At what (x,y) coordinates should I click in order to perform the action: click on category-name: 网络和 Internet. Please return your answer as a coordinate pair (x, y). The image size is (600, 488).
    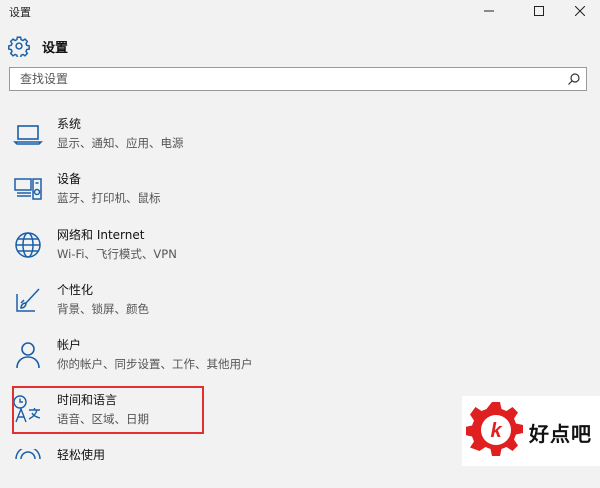
    Looking at the image, I should click on (101, 235).